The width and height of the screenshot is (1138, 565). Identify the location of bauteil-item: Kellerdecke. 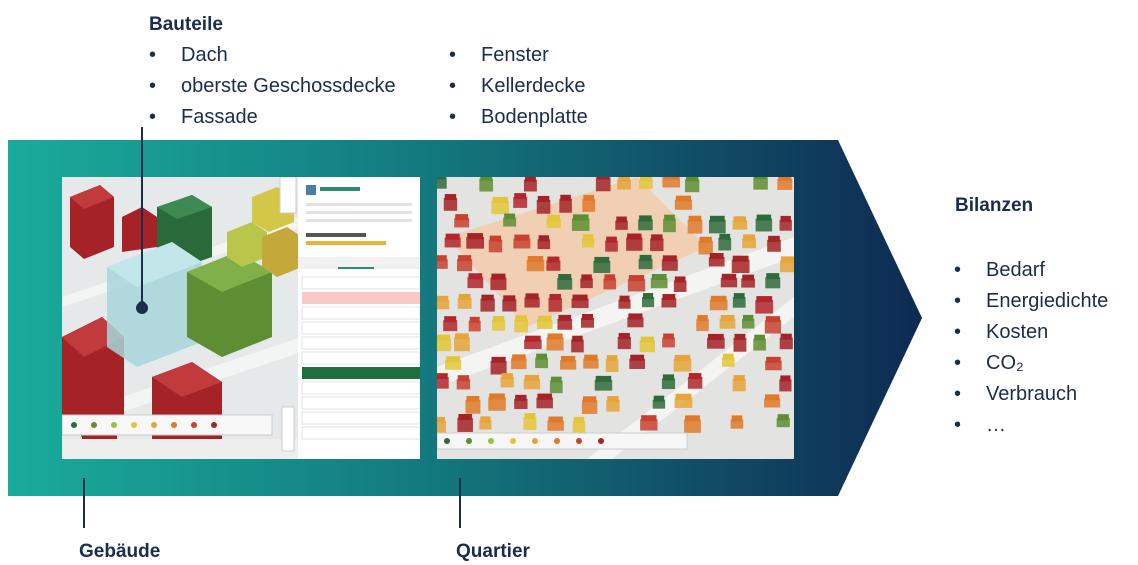
(517, 86).